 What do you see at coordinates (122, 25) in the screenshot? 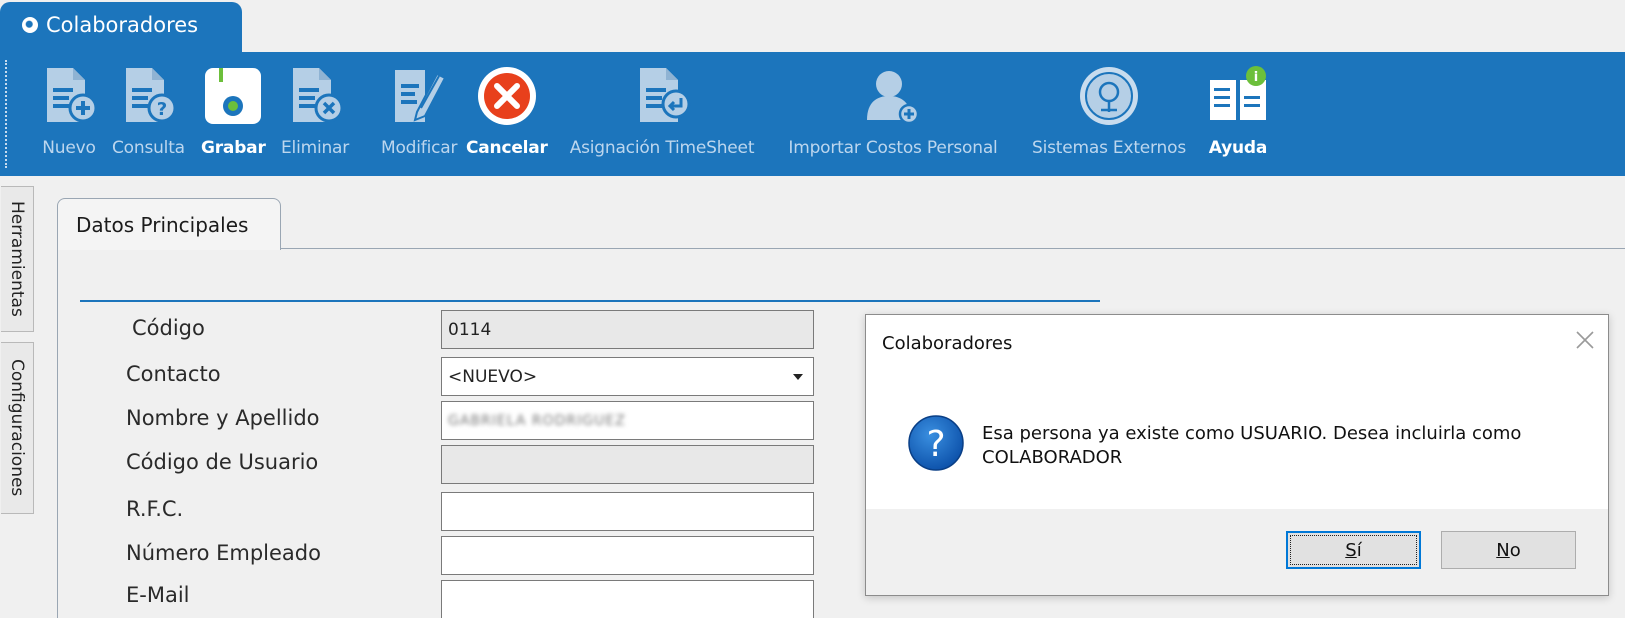
I see `window-tab-title: Colaboradores` at bounding box center [122, 25].